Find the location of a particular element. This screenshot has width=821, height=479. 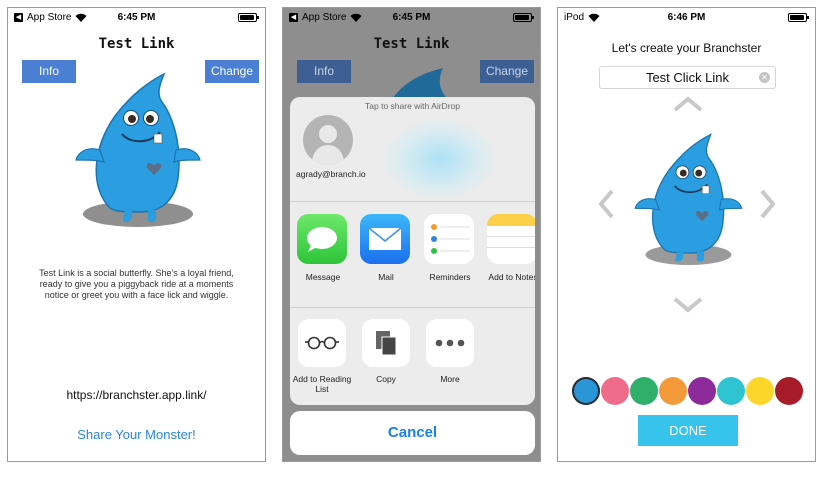

contact-avatar is located at coordinates (328, 140).